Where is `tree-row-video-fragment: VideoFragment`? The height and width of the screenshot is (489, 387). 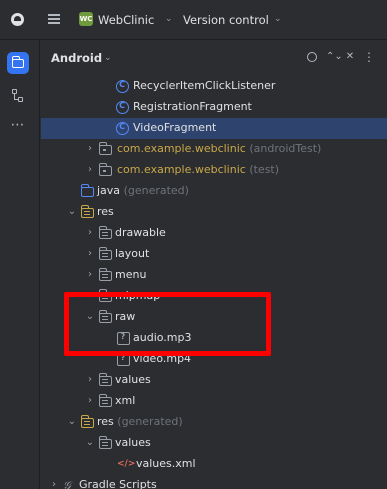 tree-row-video-fragment: VideoFragment is located at coordinates (214, 128).